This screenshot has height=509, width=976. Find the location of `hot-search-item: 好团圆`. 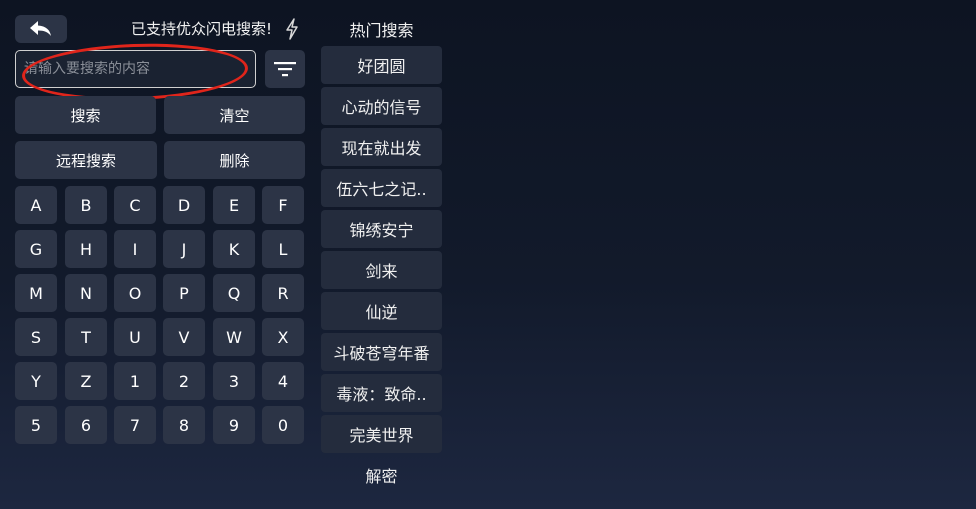

hot-search-item: 好团圆 is located at coordinates (381, 65).